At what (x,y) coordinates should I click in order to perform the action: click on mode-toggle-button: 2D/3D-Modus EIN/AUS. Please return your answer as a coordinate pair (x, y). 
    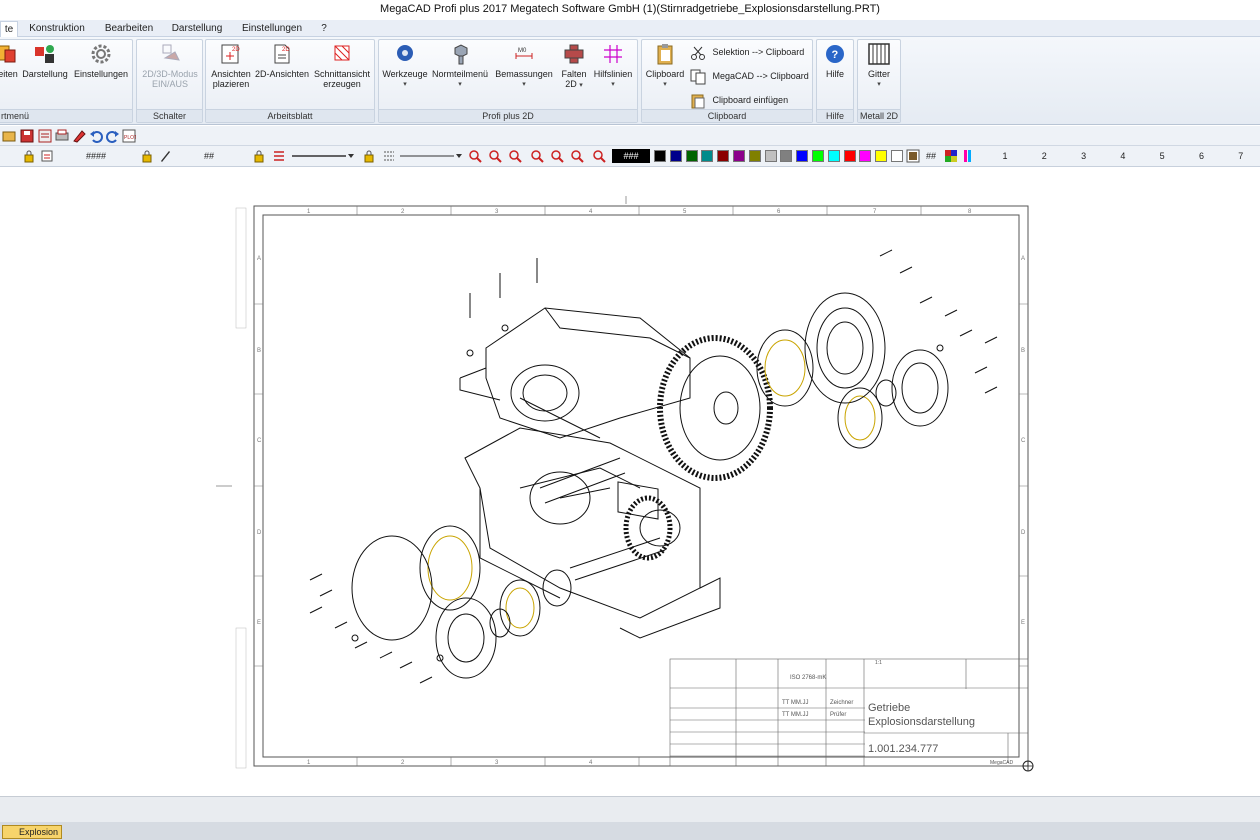
    Looking at the image, I should click on (170, 65).